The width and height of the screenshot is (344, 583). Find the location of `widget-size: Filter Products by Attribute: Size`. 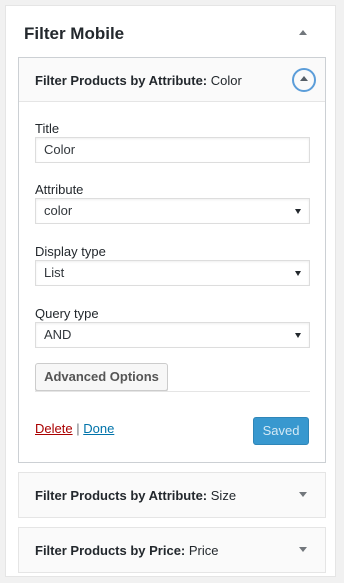

widget-size: Filter Products by Attribute: Size is located at coordinates (172, 495).